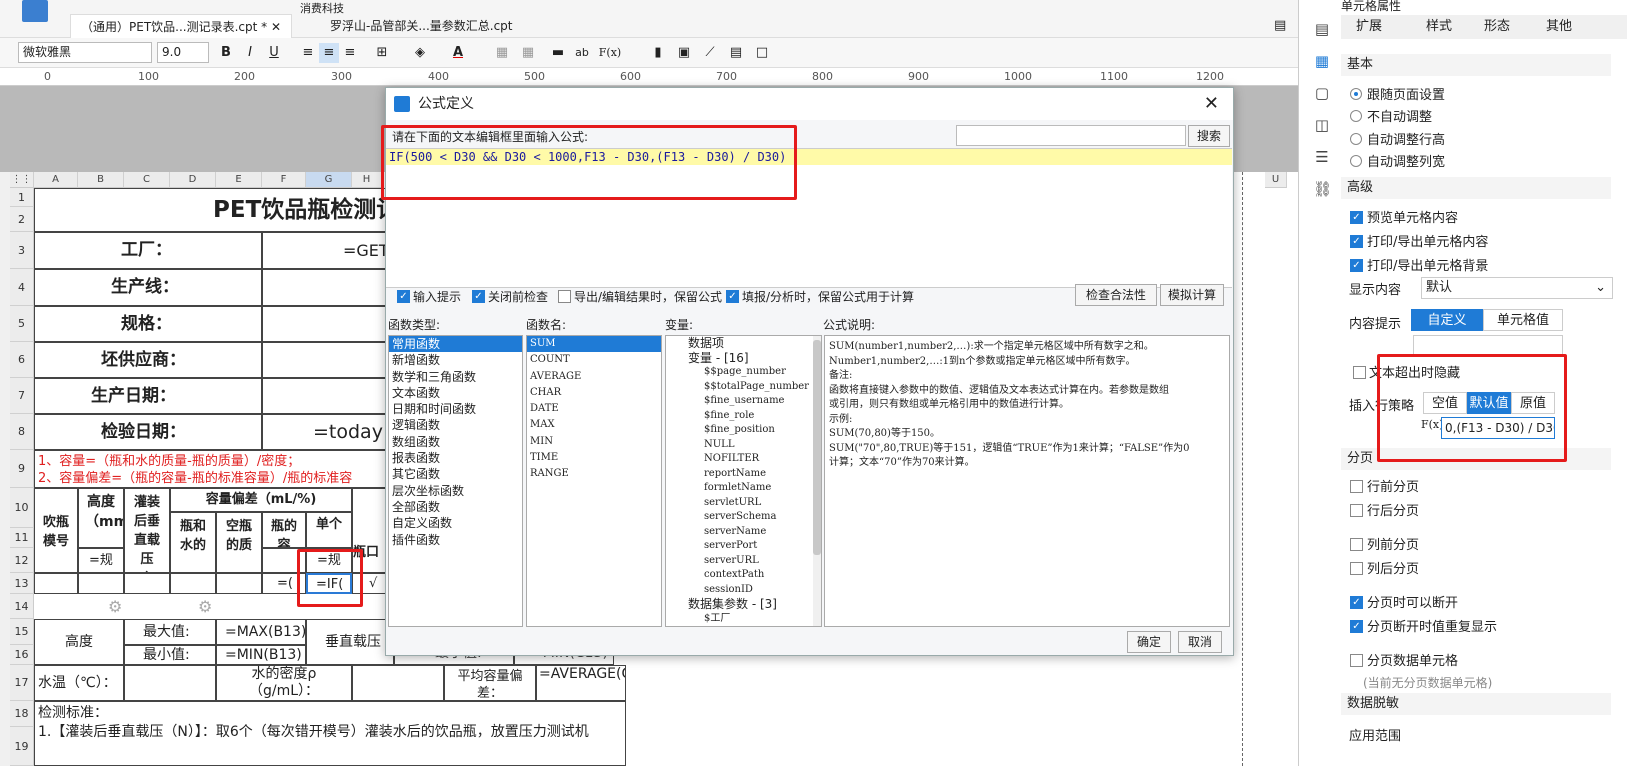  I want to click on variable-item: reportName, so click(743, 474).